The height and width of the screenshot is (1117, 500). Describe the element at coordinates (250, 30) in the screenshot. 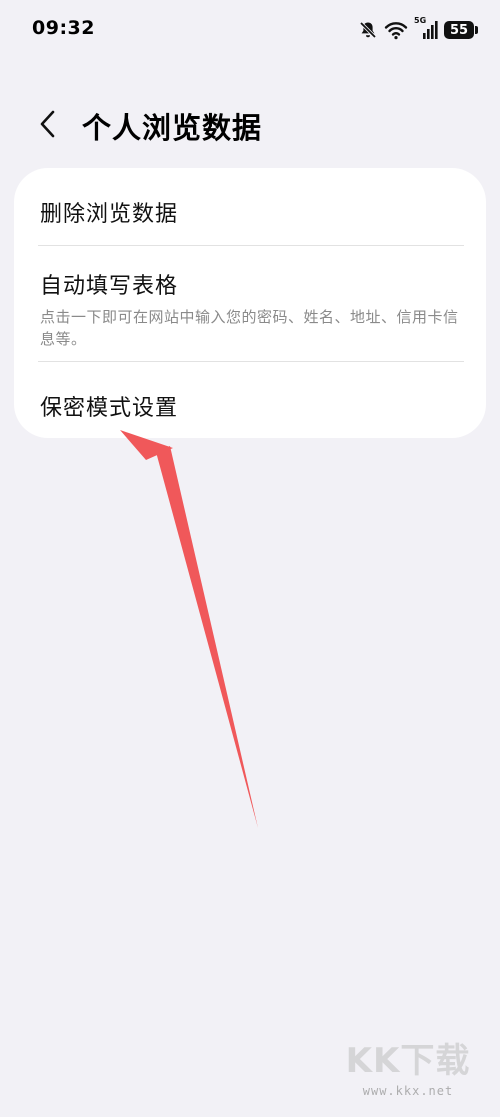

I see `status-bar: 09:32 5G 55` at that location.